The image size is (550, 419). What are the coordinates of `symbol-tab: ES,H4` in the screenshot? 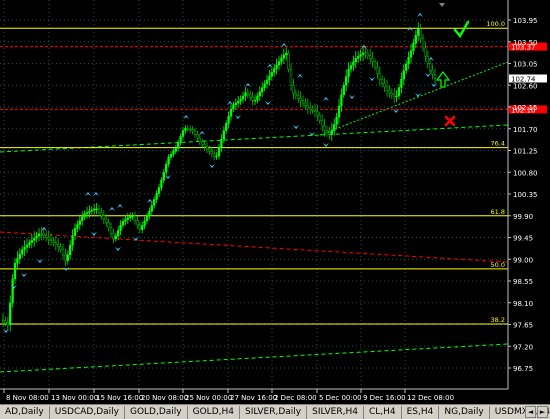 It's located at (421, 412).